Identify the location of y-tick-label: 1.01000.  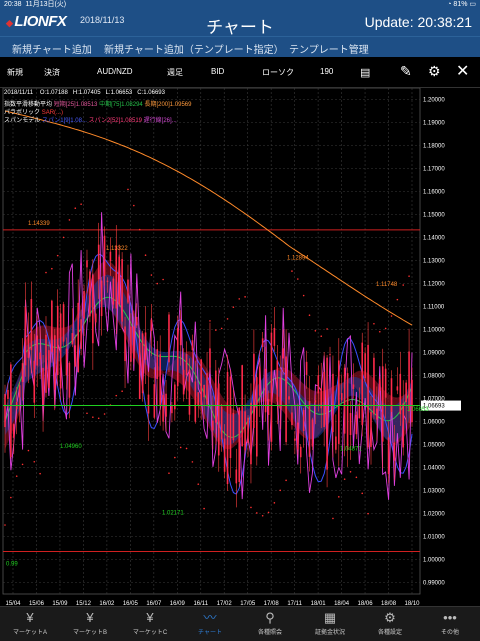
(434, 538).